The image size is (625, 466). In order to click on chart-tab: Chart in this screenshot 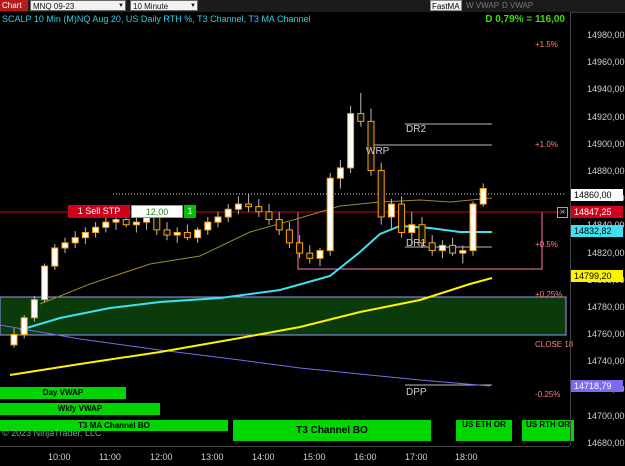, I will do `click(14, 5)`.